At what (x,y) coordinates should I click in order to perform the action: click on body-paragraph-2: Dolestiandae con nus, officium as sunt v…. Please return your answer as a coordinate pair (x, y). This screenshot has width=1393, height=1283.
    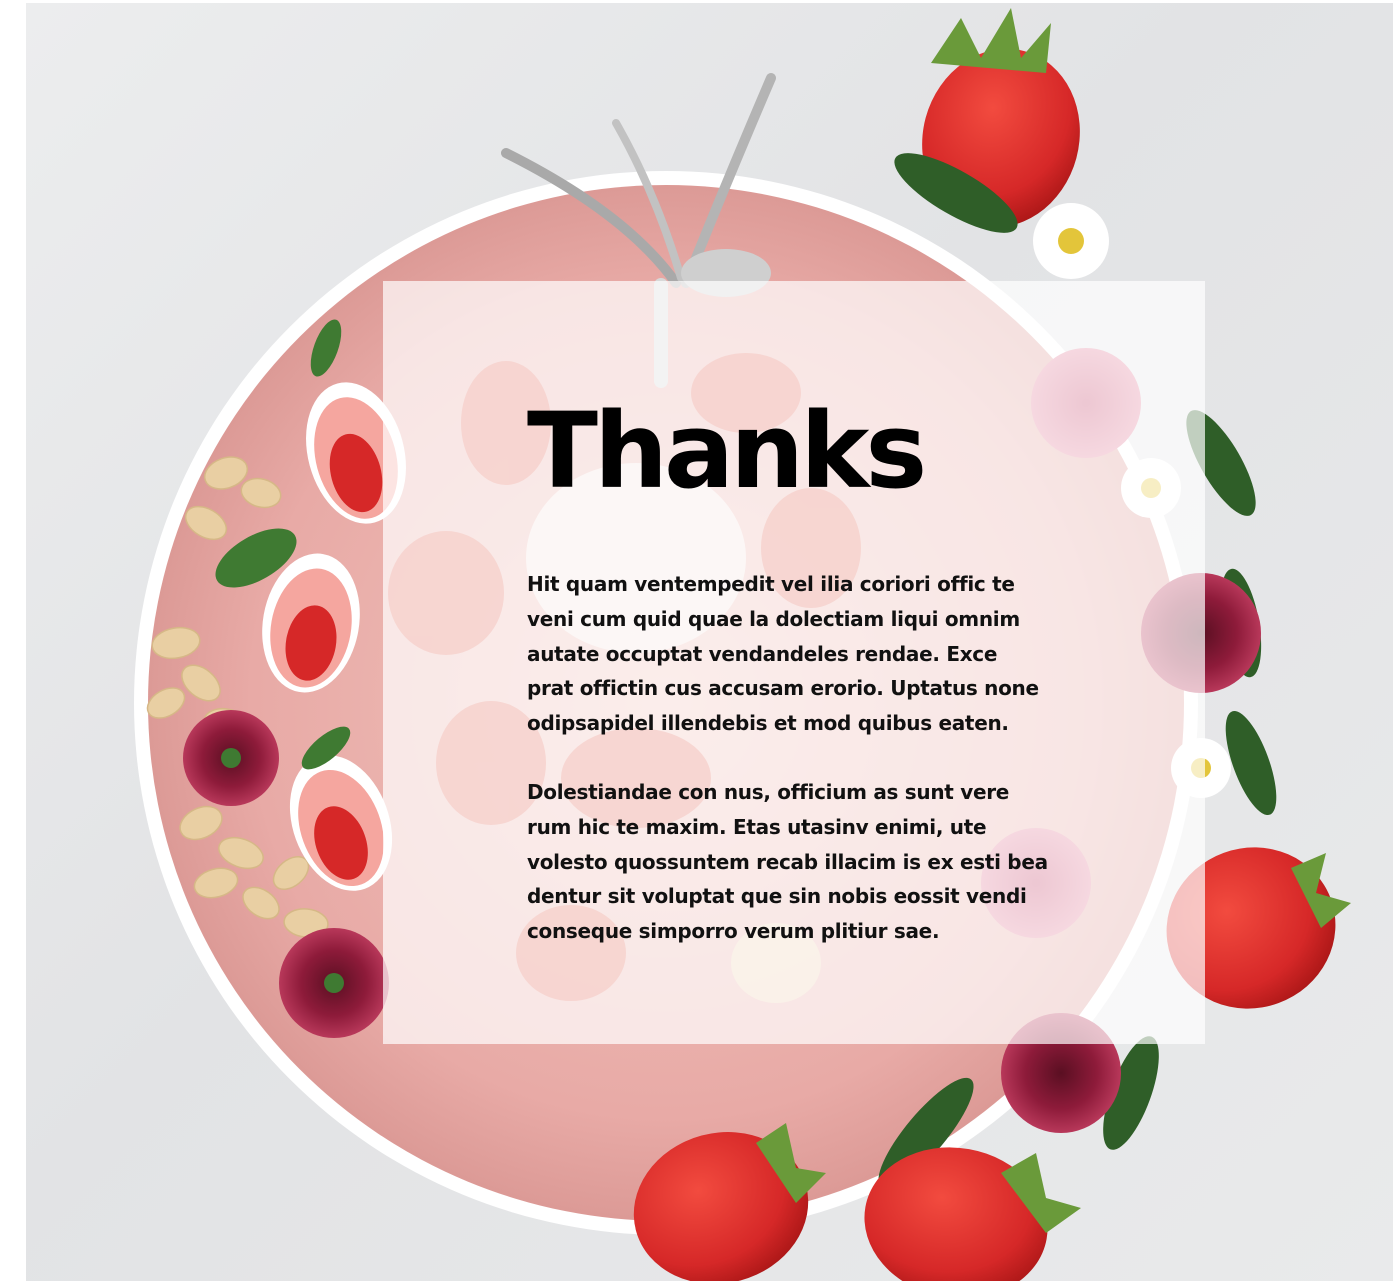
    Looking at the image, I should click on (787, 862).